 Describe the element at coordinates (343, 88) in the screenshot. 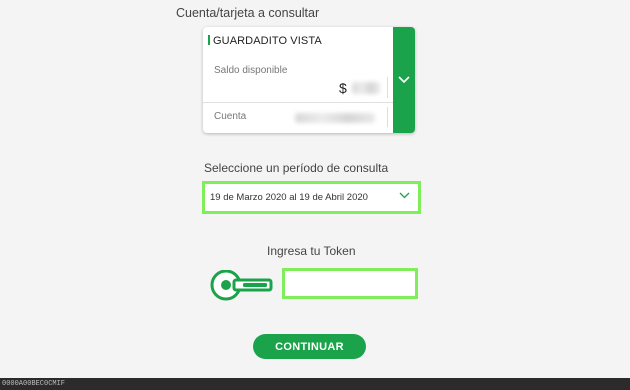

I see `currency-symbol: $` at that location.